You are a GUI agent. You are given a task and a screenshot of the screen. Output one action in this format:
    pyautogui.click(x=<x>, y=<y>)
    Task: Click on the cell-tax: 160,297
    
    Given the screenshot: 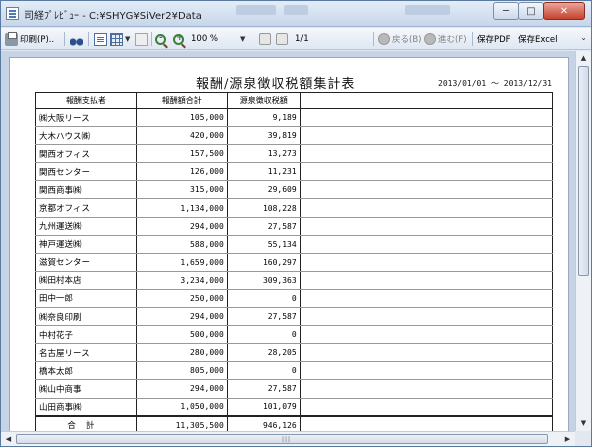 What is the action you would take?
    pyautogui.click(x=263, y=262)
    